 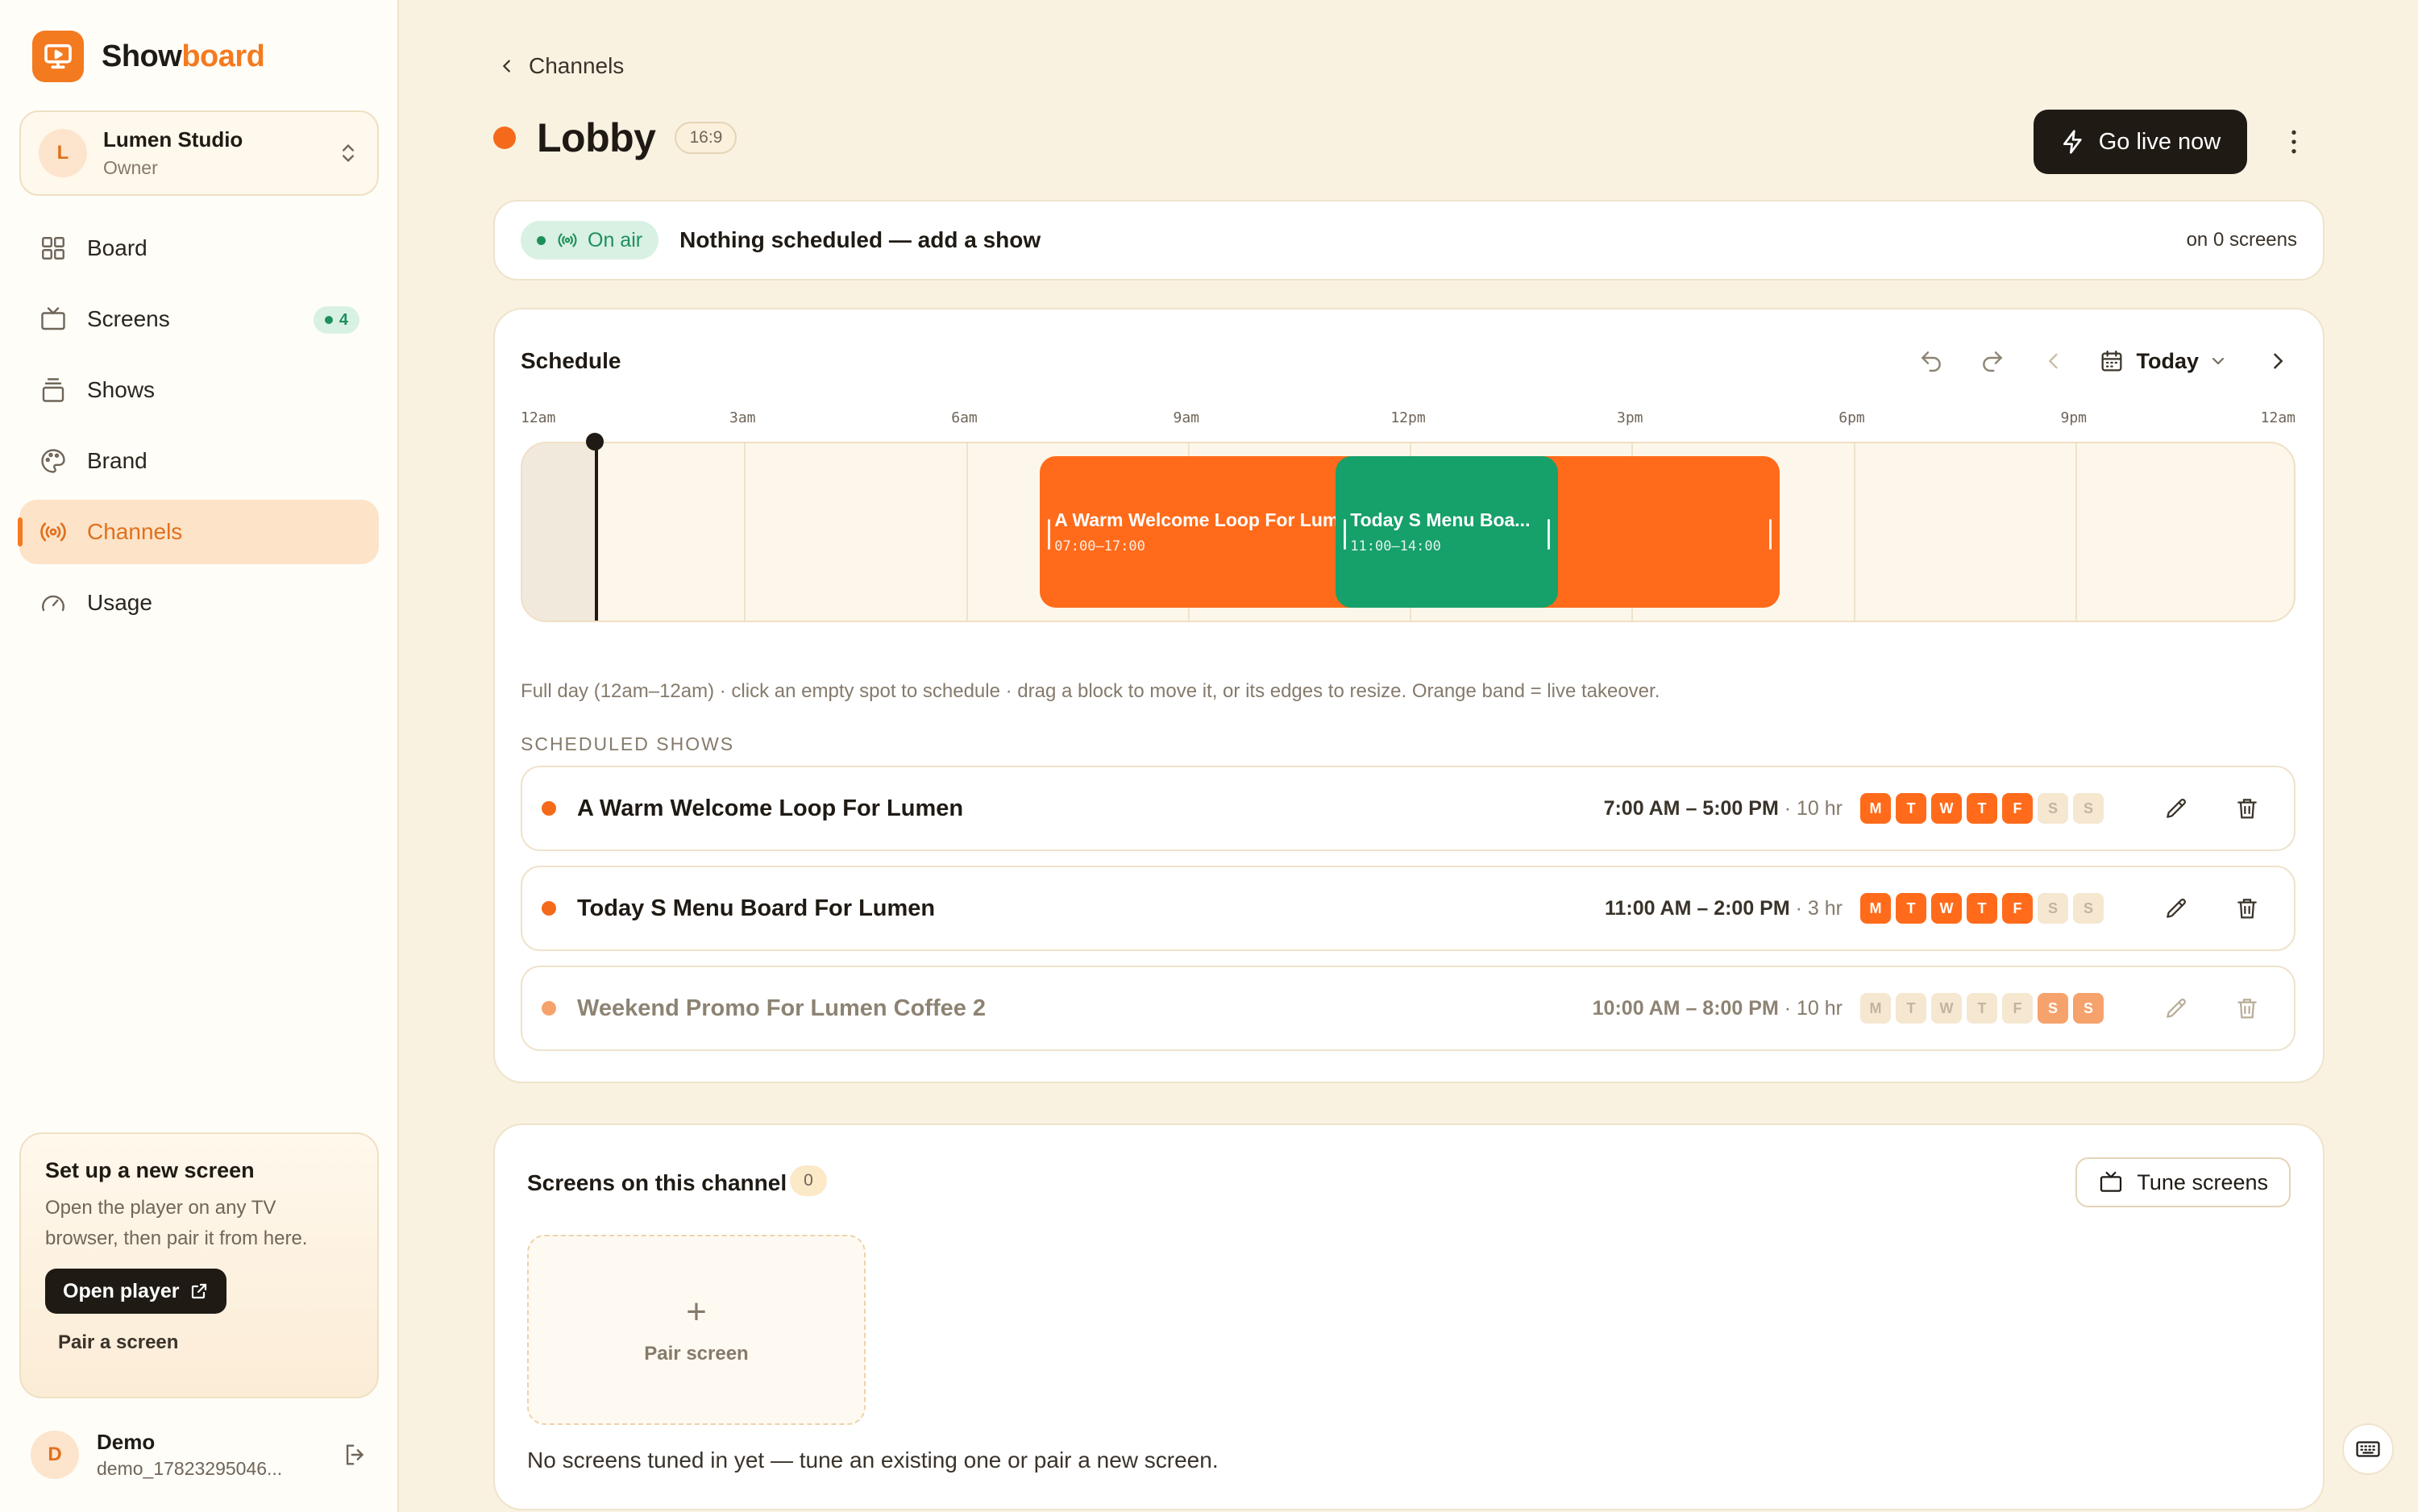 I want to click on nav-item-brand: Brand, so click(x=199, y=461).